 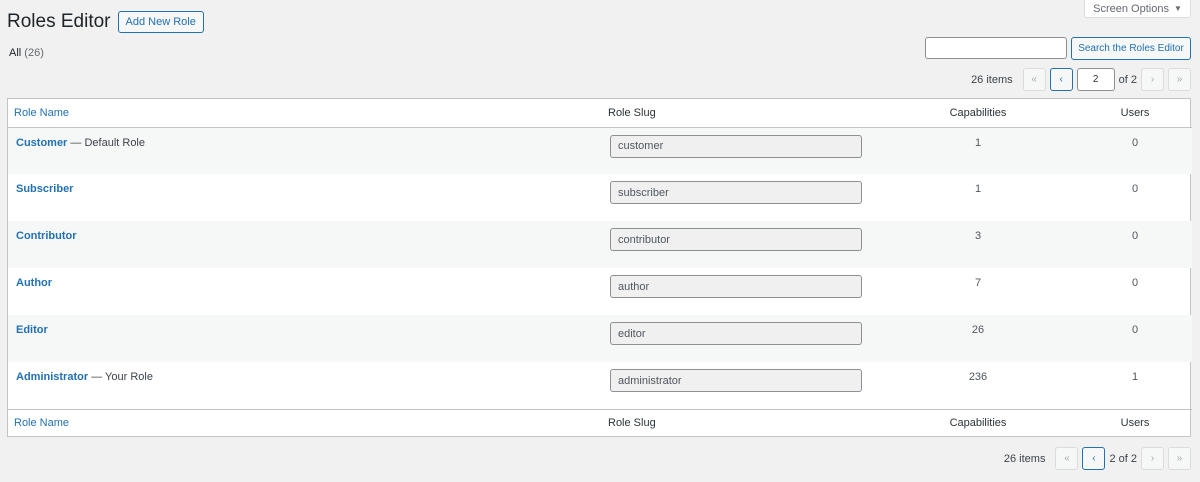 I want to click on table-footer-row: Role Name Role Slug Capabilities Users, so click(x=600, y=422).